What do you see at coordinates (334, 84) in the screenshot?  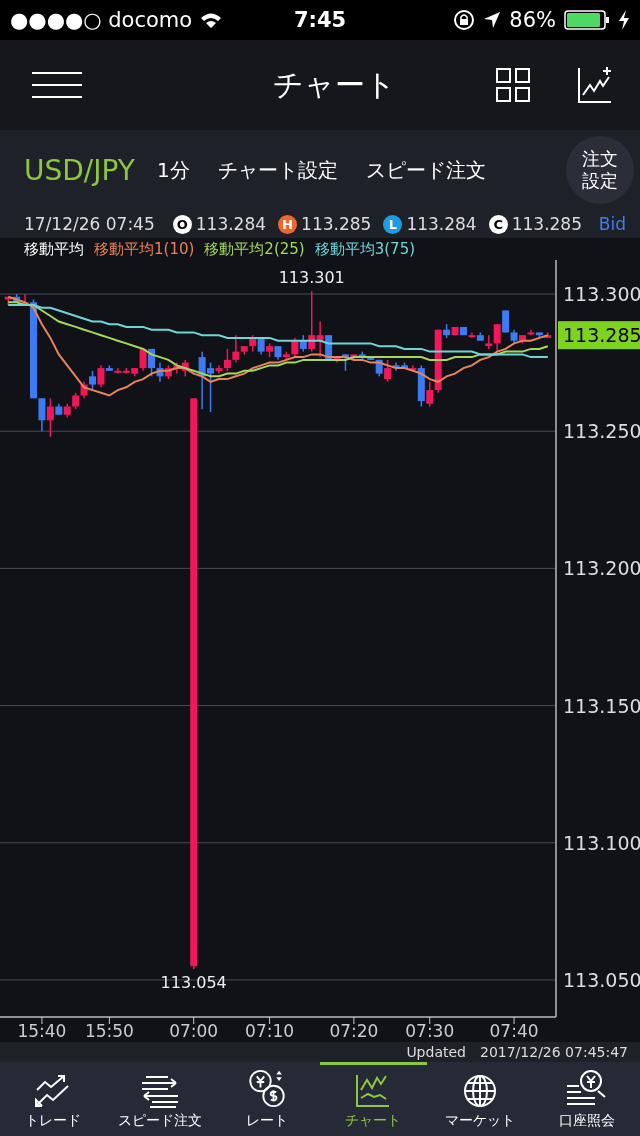 I see `screen-title: チャート` at bounding box center [334, 84].